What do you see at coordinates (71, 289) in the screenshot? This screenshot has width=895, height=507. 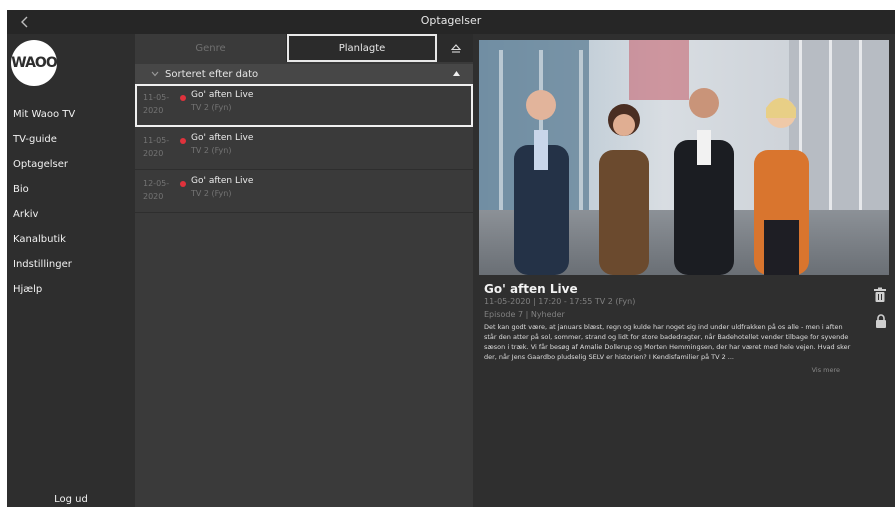 I see `sidebar-item-hjaelp: Hjælp` at bounding box center [71, 289].